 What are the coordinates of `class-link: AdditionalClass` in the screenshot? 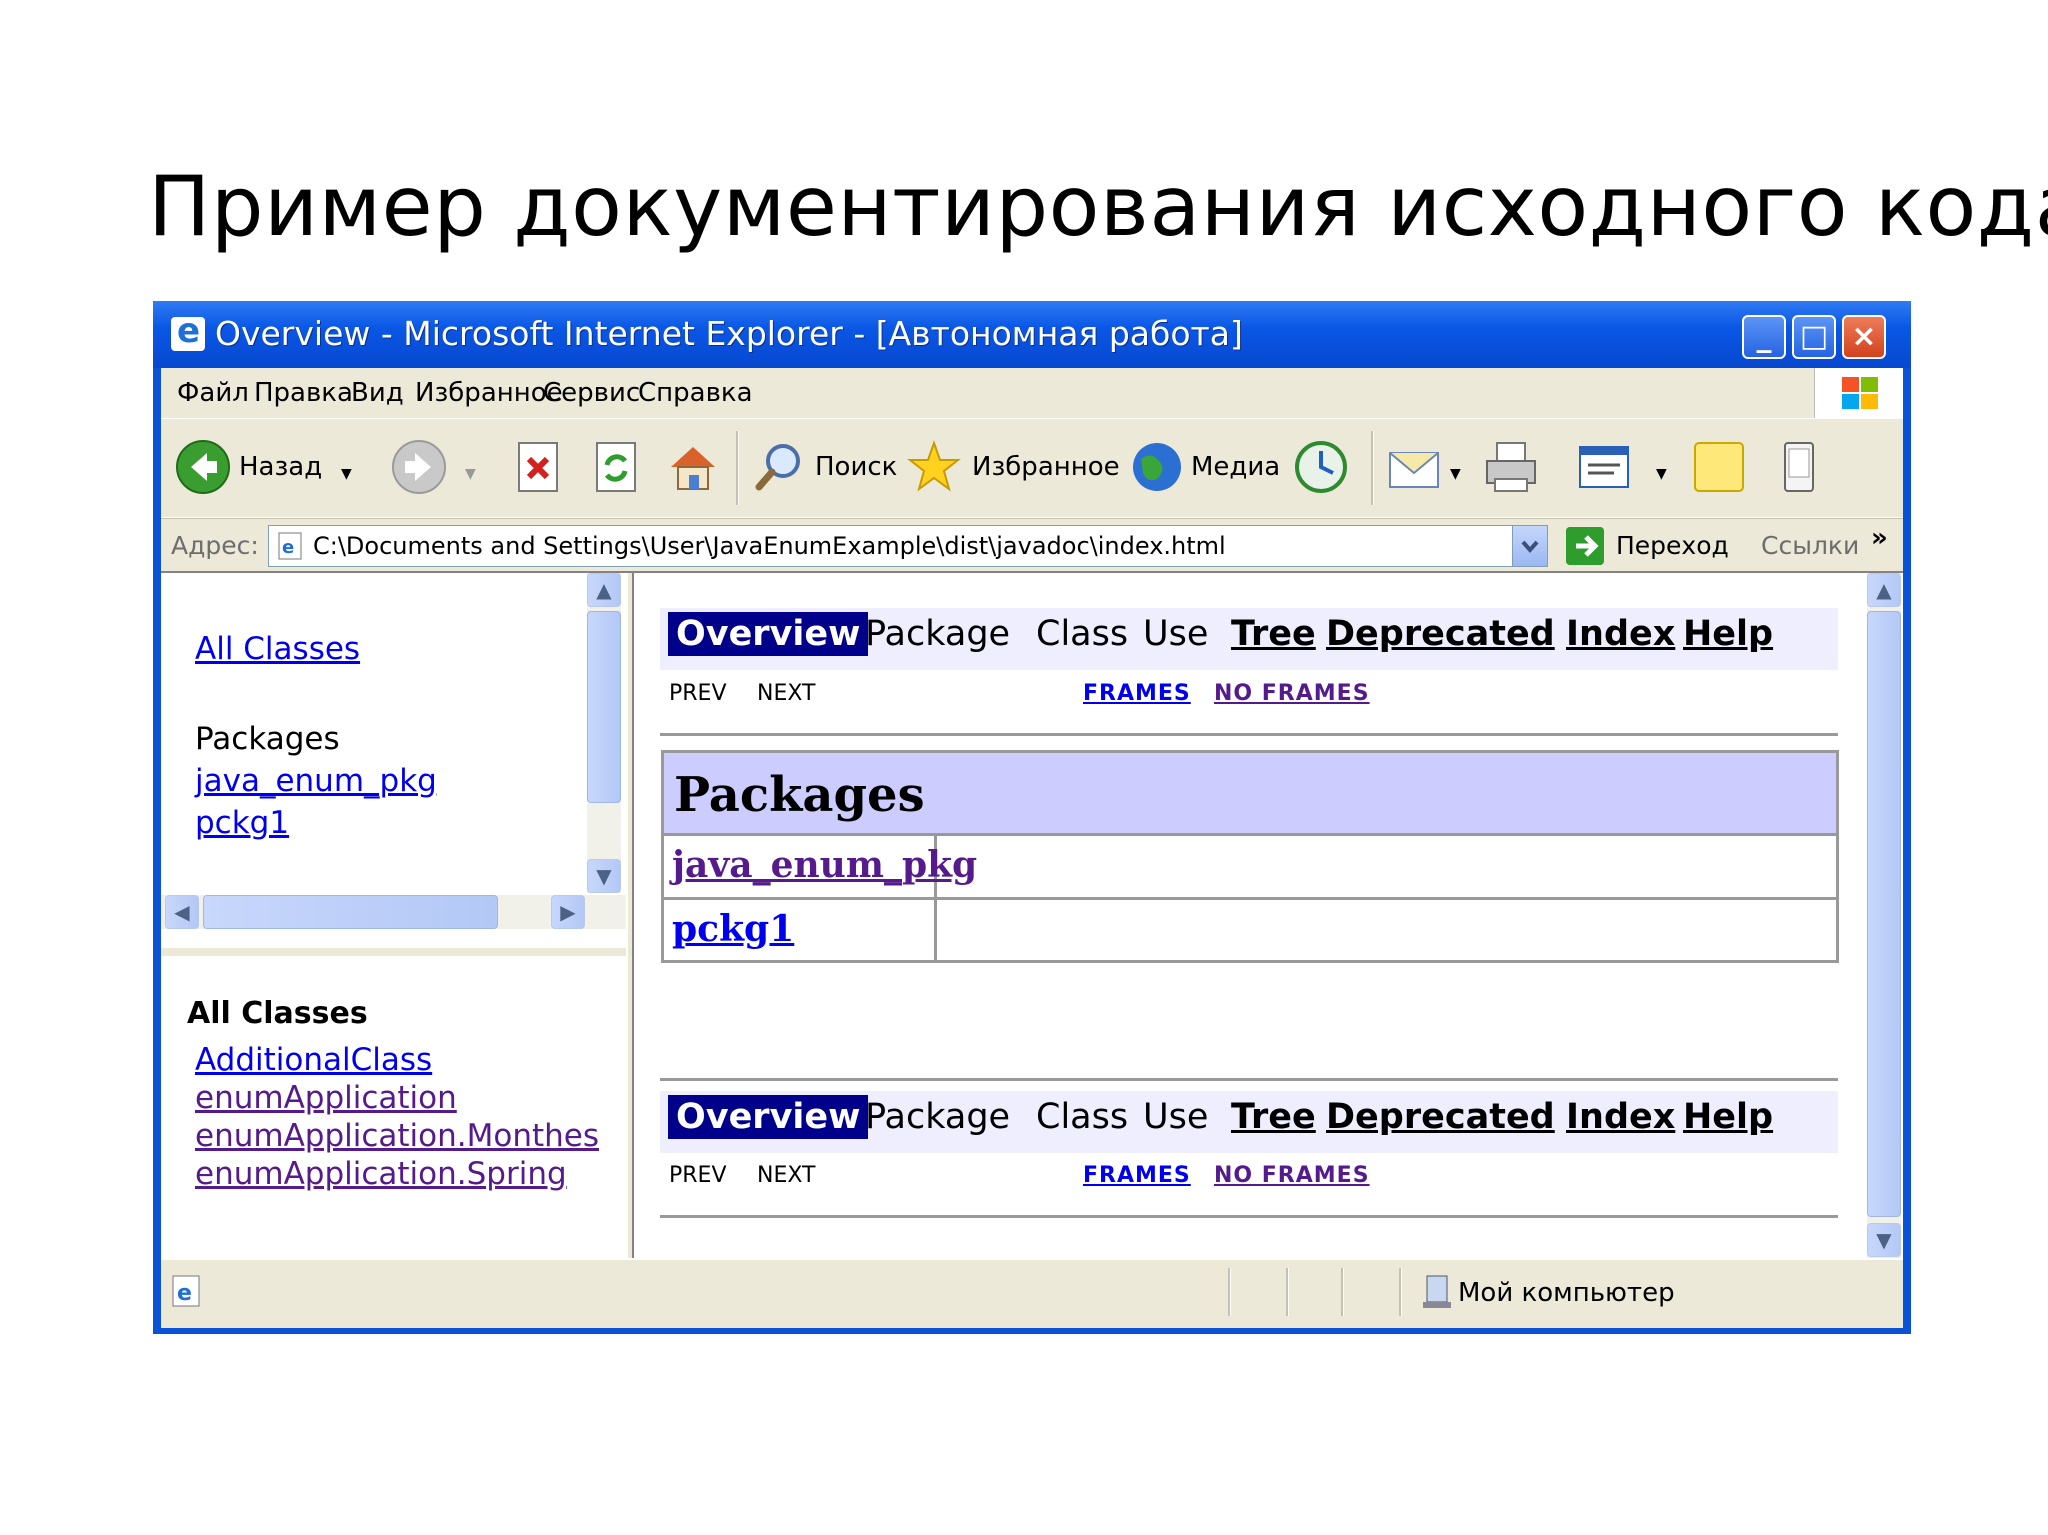 It's located at (313, 1060).